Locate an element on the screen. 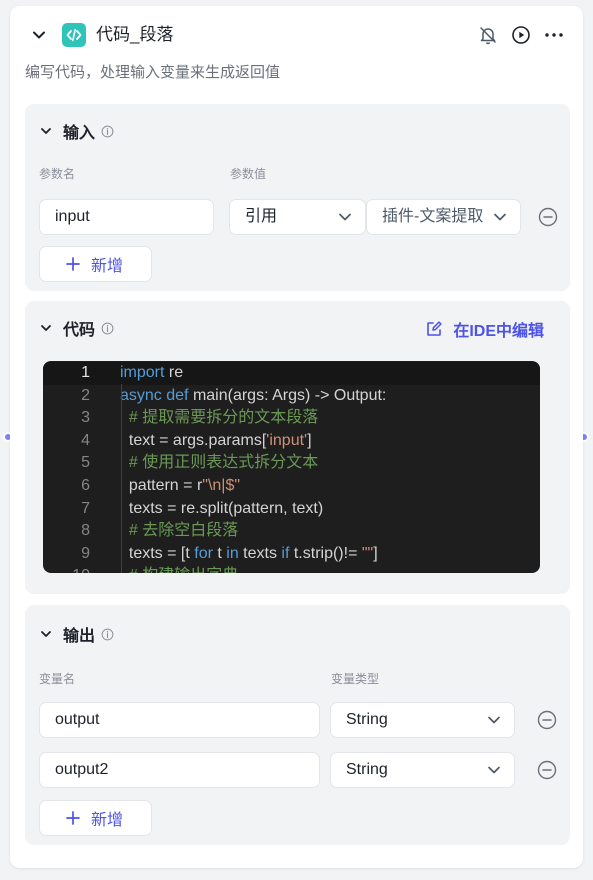 This screenshot has height=880, width=593. ref-type-select: 引用 is located at coordinates (297, 217).